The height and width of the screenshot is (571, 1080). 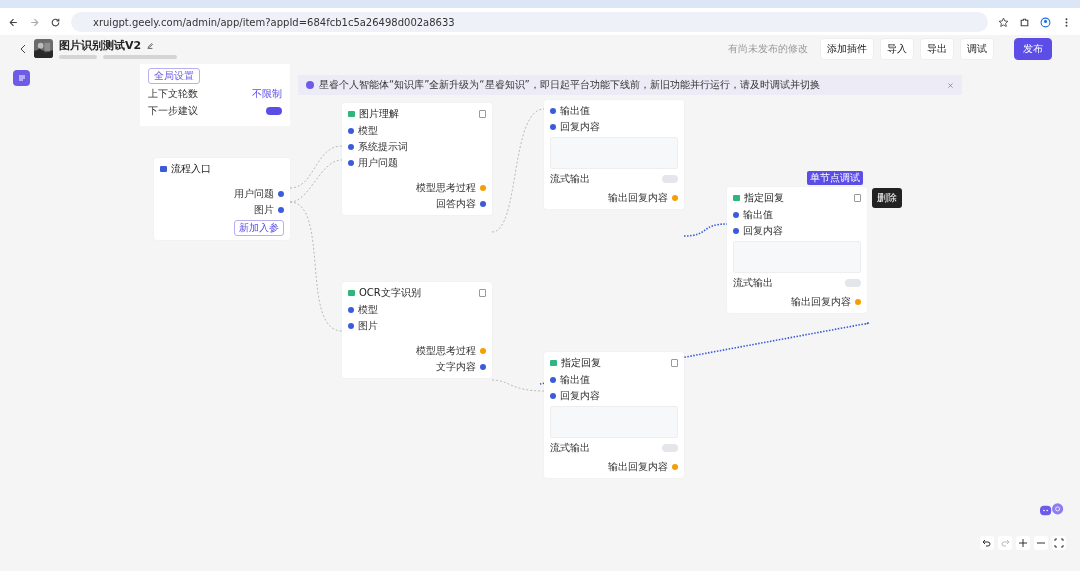 What do you see at coordinates (174, 76) in the screenshot?
I see `settings-button: 全局设置` at bounding box center [174, 76].